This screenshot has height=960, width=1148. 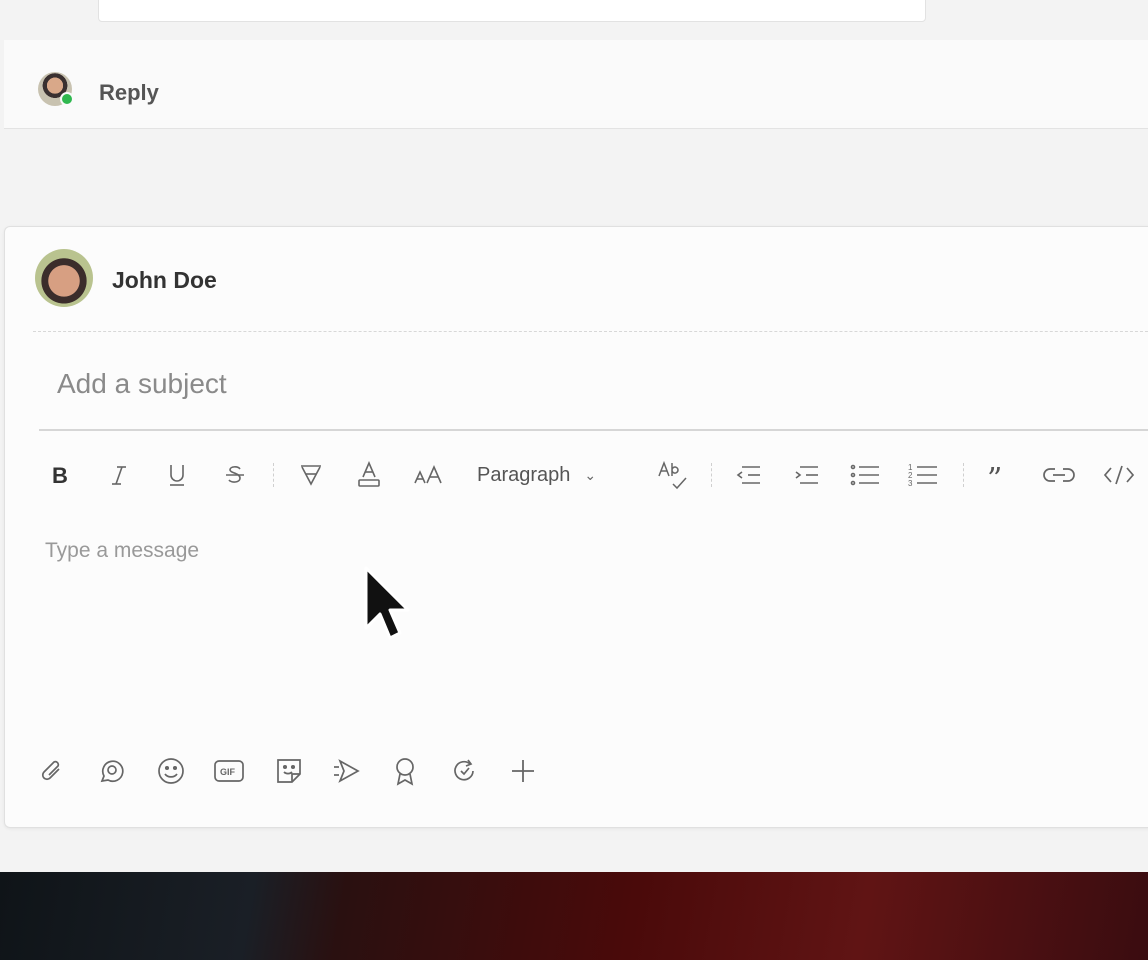 What do you see at coordinates (910, 483) in the screenshot?
I see `svg-text: 3` at bounding box center [910, 483].